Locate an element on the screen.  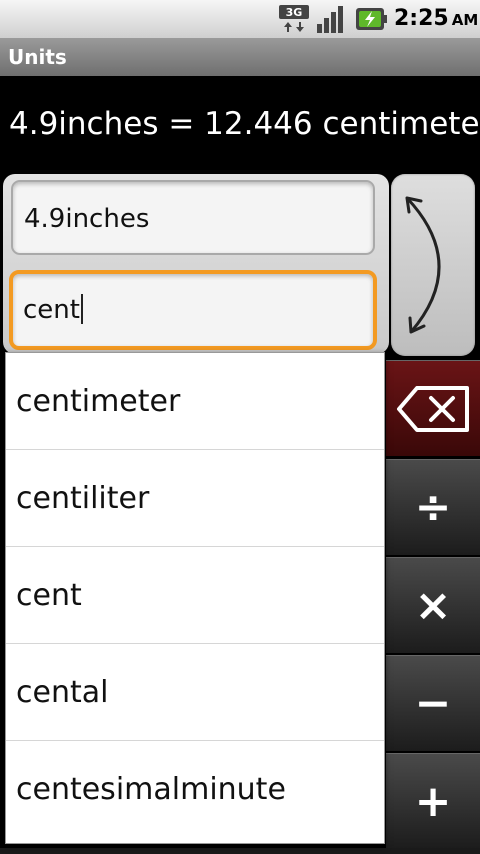
suggestion-item: centiliter is located at coordinates (195, 498).